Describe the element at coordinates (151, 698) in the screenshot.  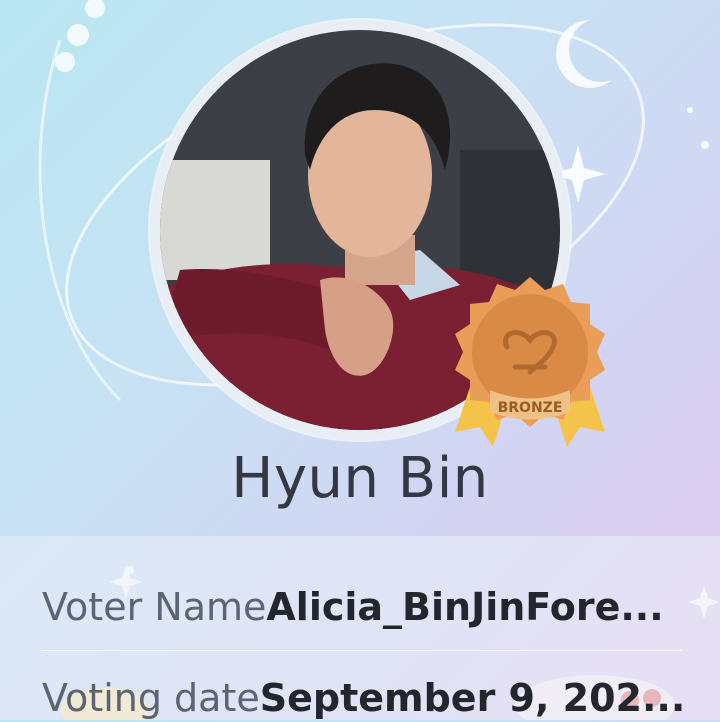
I see `voting-date-label: Voting date` at that location.